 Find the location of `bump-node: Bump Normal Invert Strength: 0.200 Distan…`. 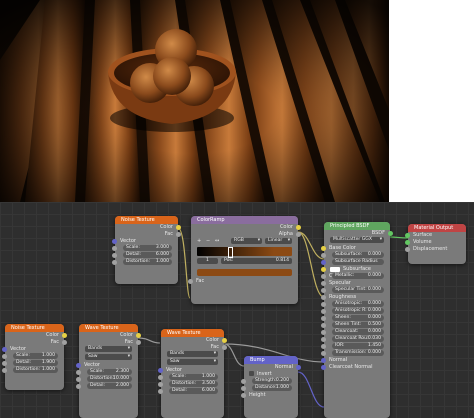

bump-node: Bump Normal Invert Strength: 0.200 Distan… is located at coordinates (271, 387).